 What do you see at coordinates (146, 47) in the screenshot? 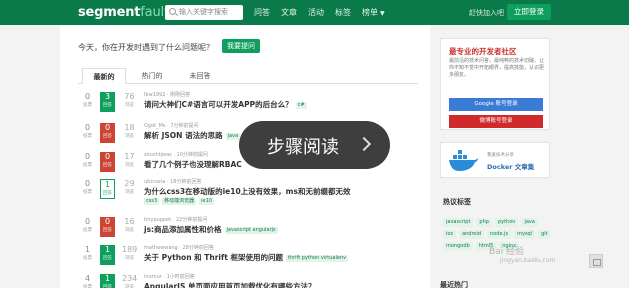
I see `ask-prompt: 今天，你在开发时遇到了什么问题呢？` at bounding box center [146, 47].